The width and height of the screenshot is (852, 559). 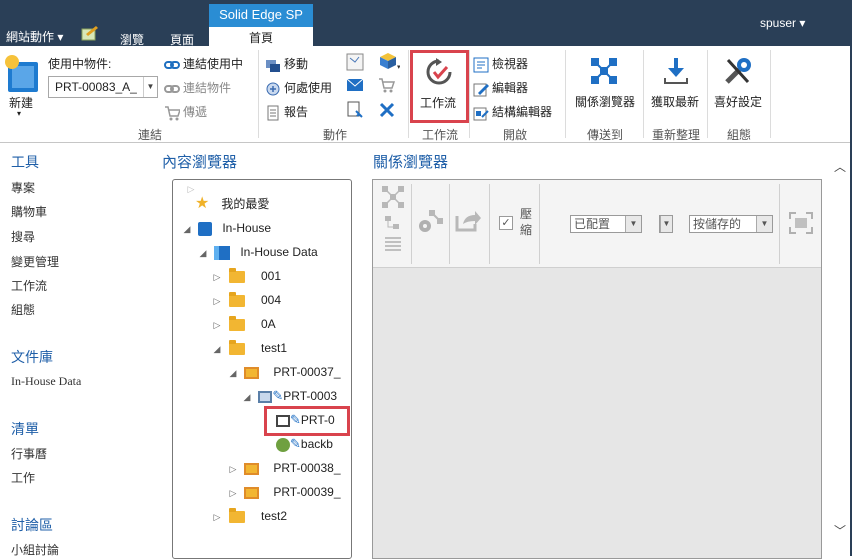 What do you see at coordinates (676, 72) in the screenshot?
I see `get-latest-icon-wrap` at bounding box center [676, 72].